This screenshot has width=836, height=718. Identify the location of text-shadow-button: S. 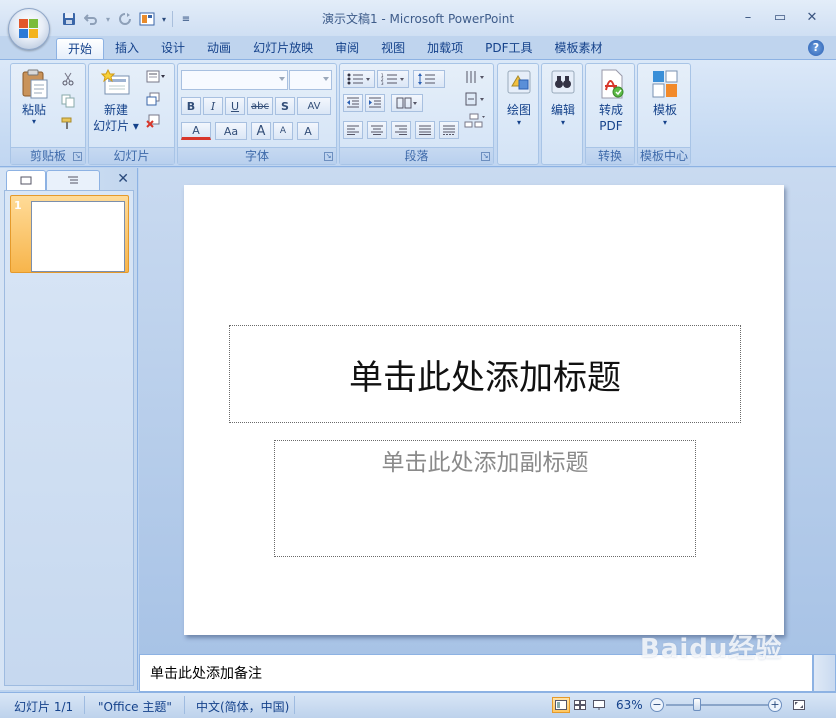
(285, 106).